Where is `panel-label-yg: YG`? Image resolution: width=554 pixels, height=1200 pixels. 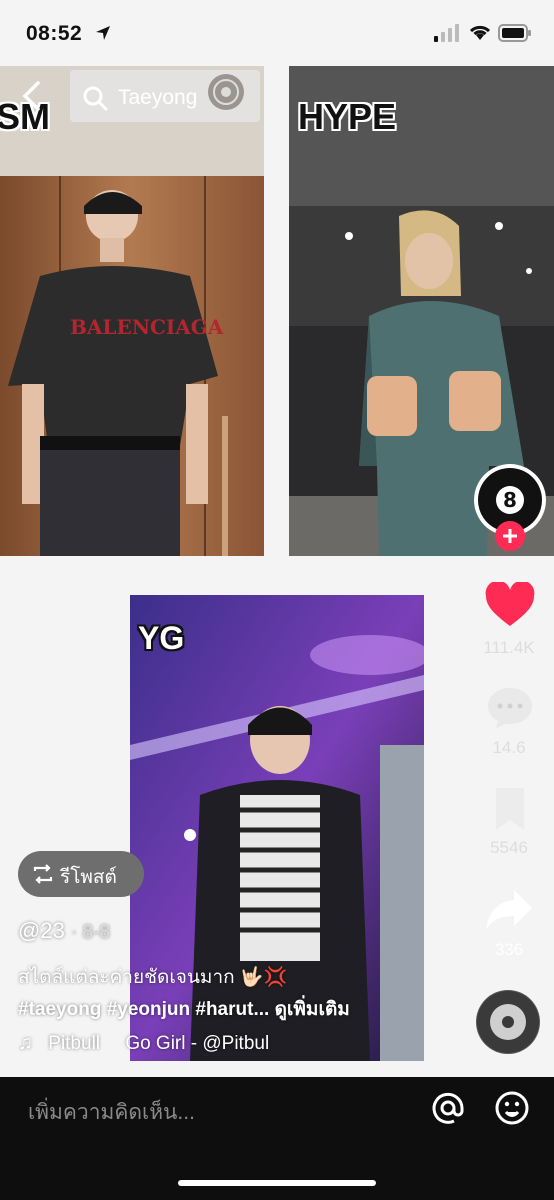 panel-label-yg: YG is located at coordinates (161, 638).